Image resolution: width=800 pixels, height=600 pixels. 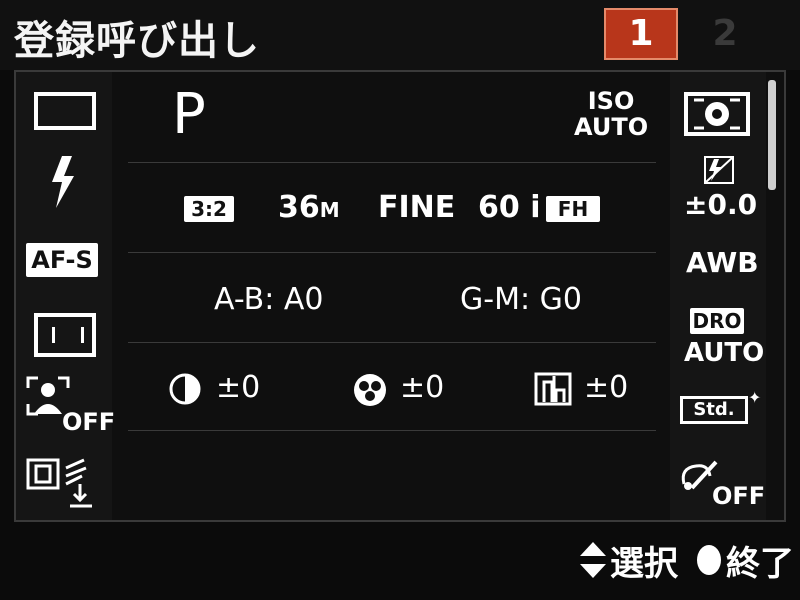 What do you see at coordinates (709, 560) in the screenshot?
I see `center-button-icon` at bounding box center [709, 560].